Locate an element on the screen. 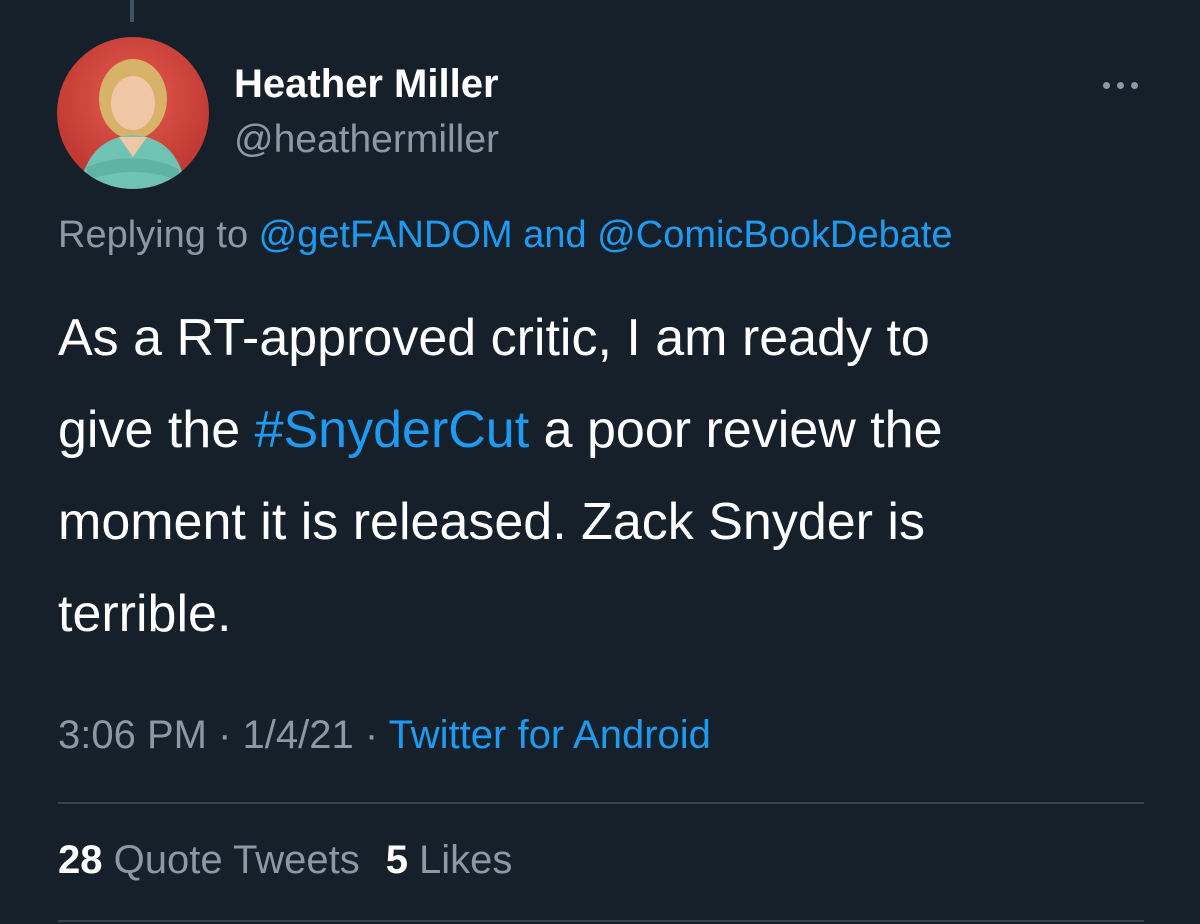  more-options-button is located at coordinates (1120, 85).